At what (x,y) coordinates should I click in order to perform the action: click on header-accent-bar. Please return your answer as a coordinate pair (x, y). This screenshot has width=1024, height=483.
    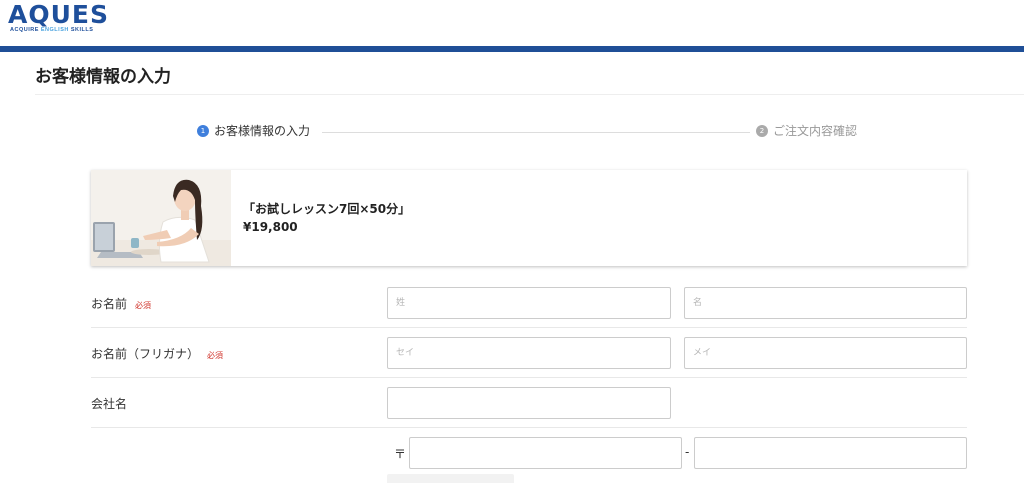
    Looking at the image, I should click on (512, 49).